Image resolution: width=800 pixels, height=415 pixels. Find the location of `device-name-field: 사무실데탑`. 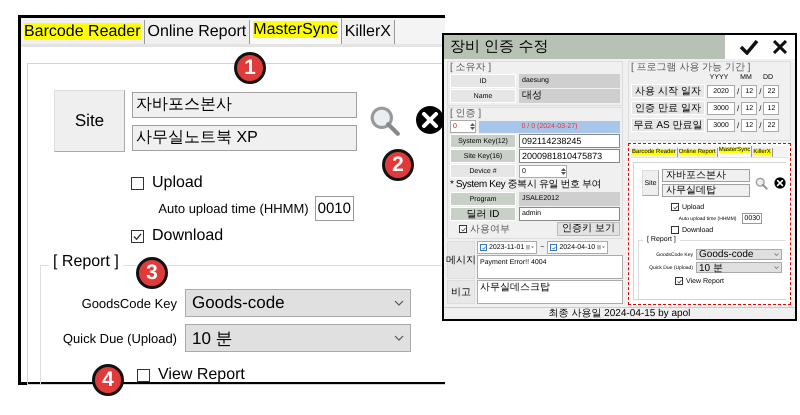

device-name-field: 사무실데탑 is located at coordinates (706, 190).